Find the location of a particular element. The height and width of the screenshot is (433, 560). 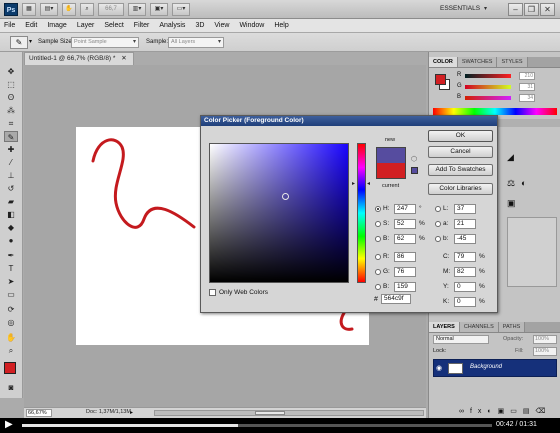

eyedropper-tool-icon: ✎ is located at coordinates (11, 136).